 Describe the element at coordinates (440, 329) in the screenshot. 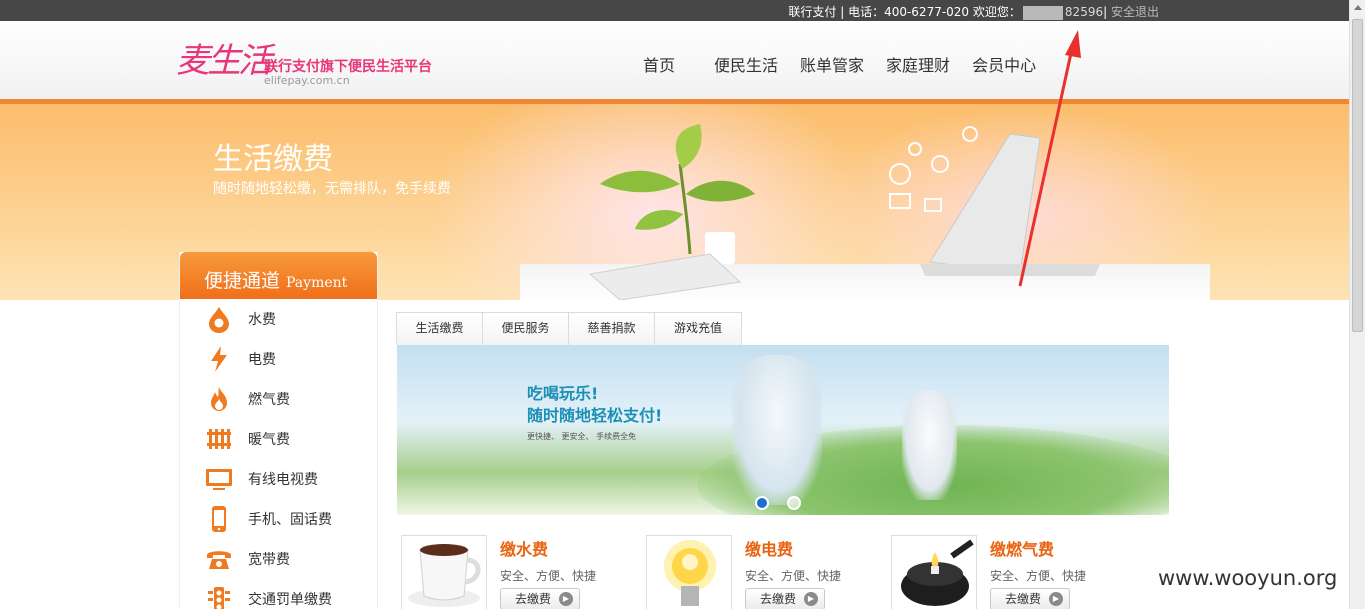

I see `tab-life-payment: 生活缴费` at that location.